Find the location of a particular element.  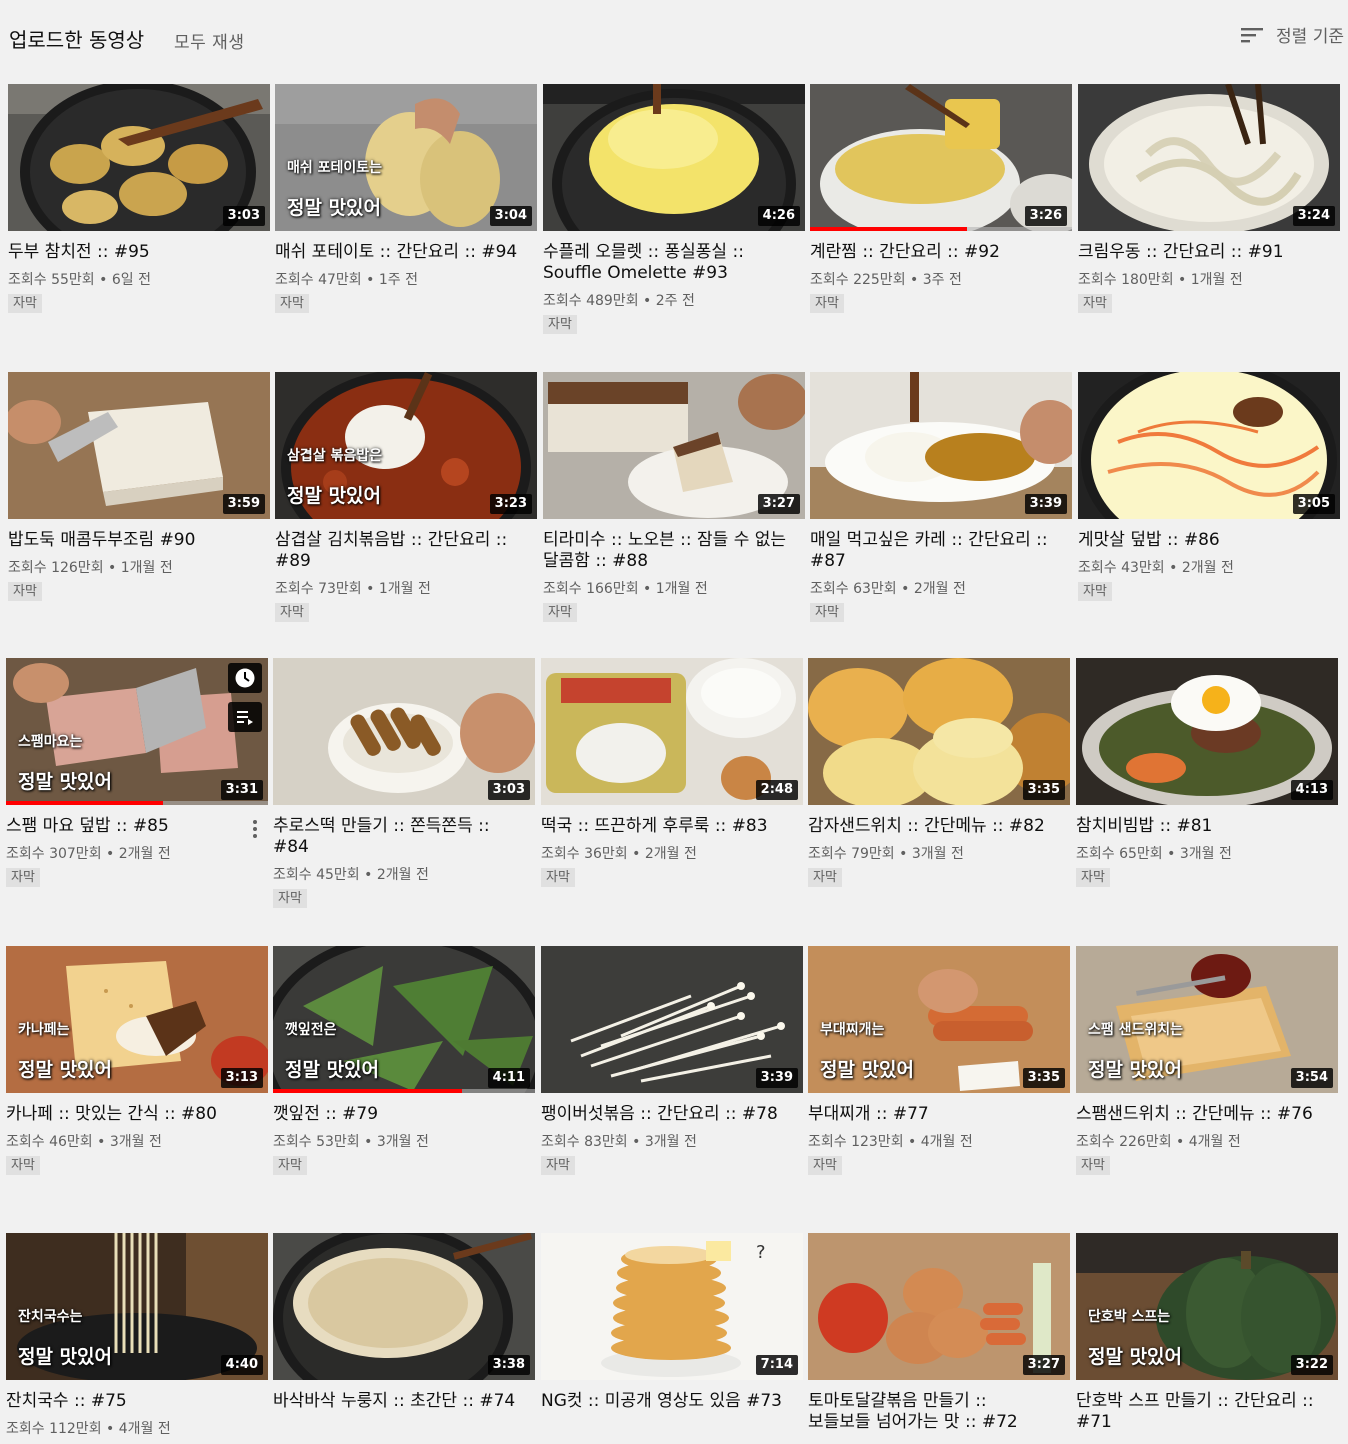

video-title: 떡국 :: 뜨끈하게 후루룩 :: #83 is located at coordinates (664, 826).